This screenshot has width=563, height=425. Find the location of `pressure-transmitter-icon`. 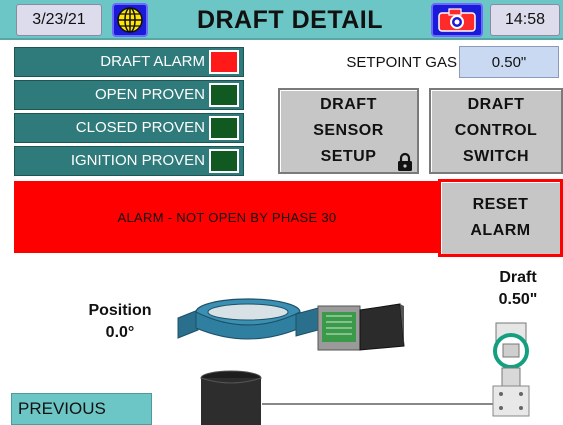

pressure-transmitter-icon is located at coordinates (511, 369).